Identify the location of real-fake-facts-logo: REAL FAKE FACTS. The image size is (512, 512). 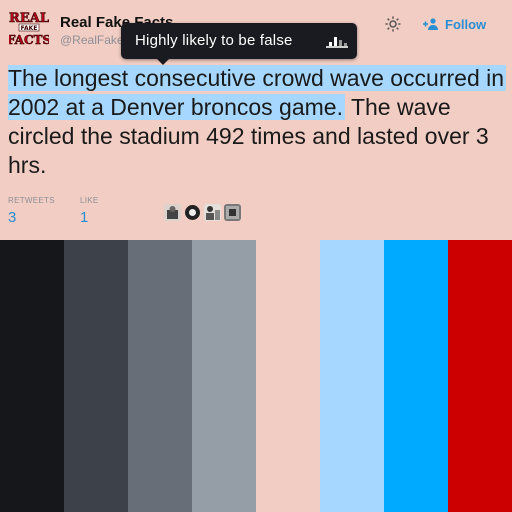
(29, 29).